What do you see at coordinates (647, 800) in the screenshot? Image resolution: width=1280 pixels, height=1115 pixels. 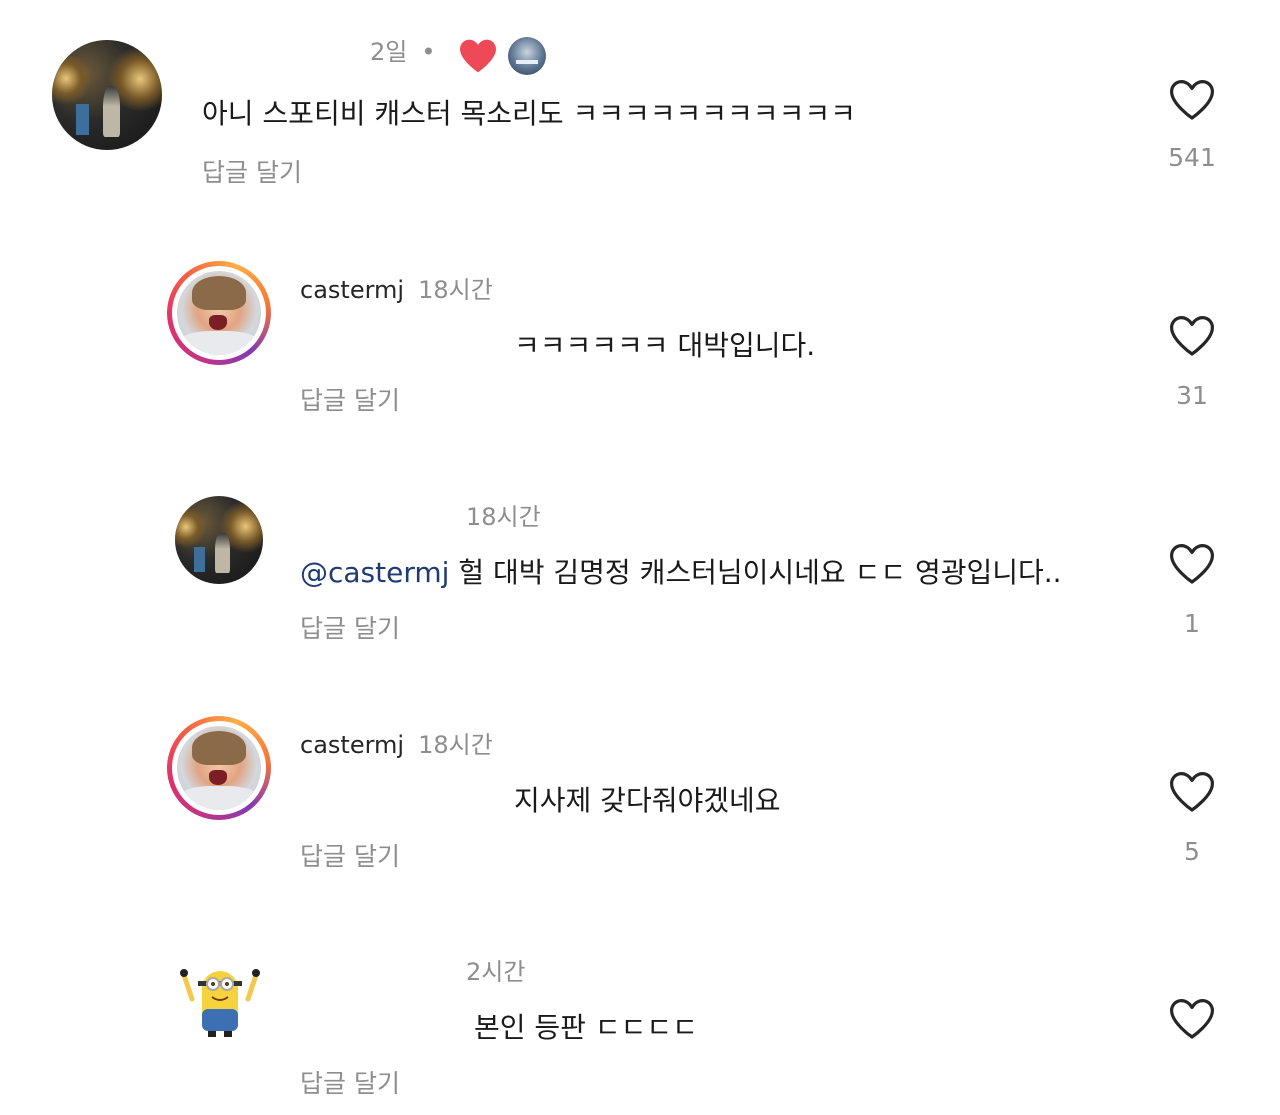 I see `comment-text: 지사제 갖다줘야겠네요` at bounding box center [647, 800].